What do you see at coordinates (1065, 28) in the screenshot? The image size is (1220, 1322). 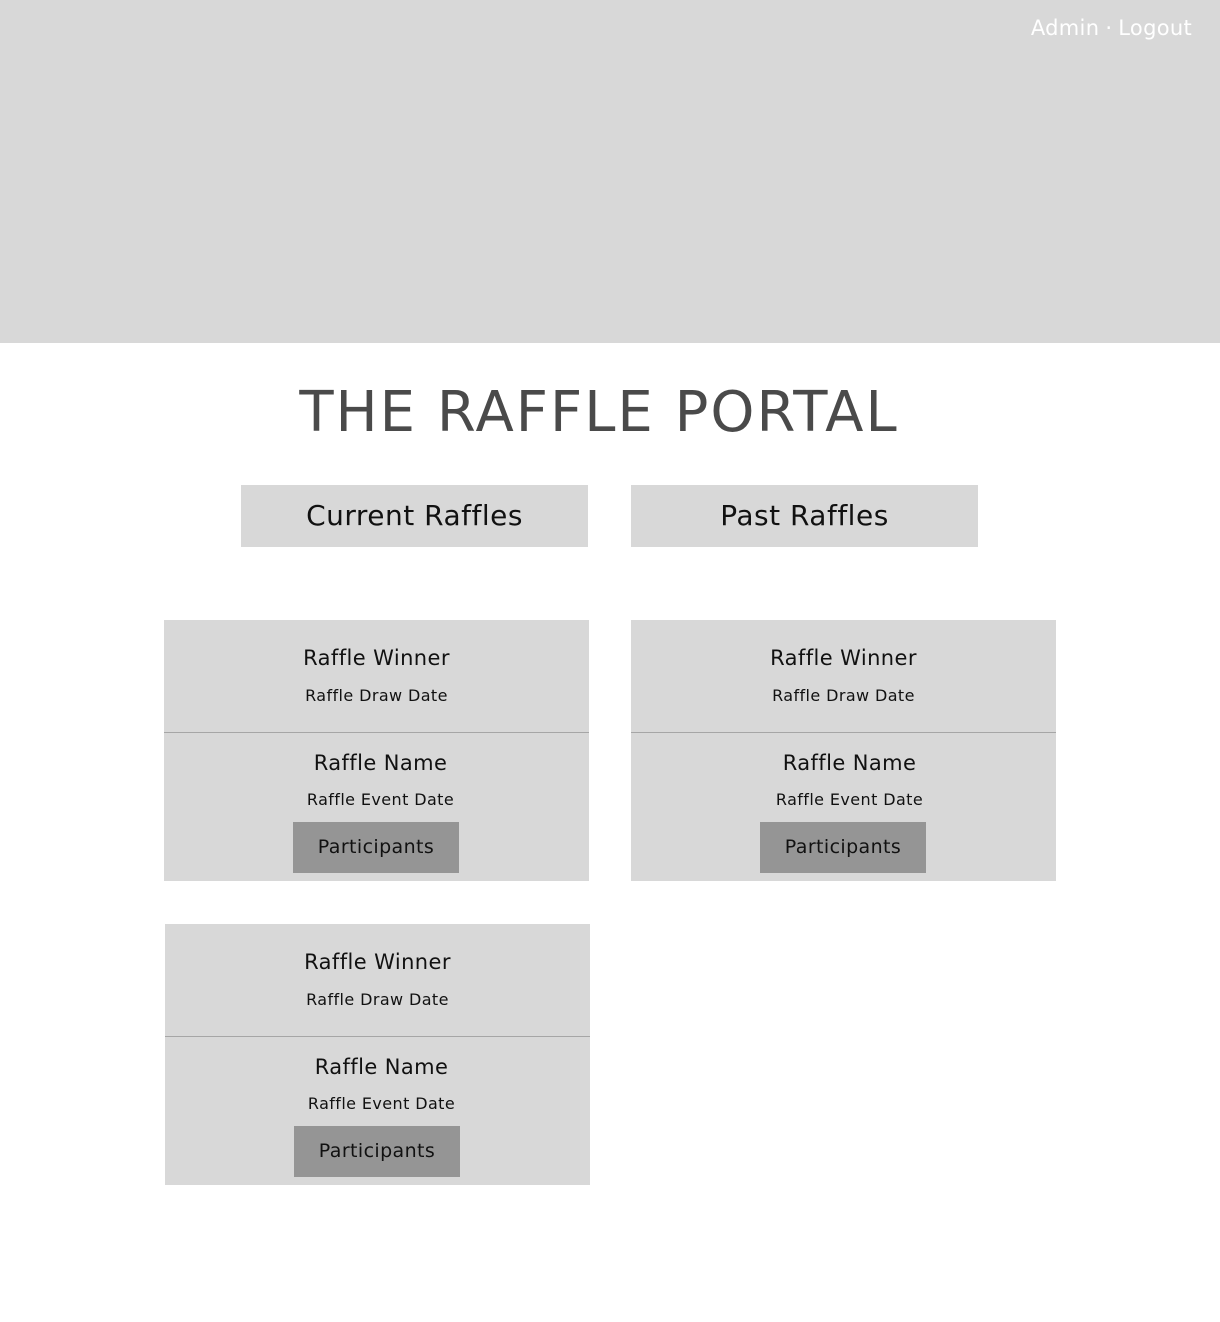 I see `admin-link: Admin` at bounding box center [1065, 28].